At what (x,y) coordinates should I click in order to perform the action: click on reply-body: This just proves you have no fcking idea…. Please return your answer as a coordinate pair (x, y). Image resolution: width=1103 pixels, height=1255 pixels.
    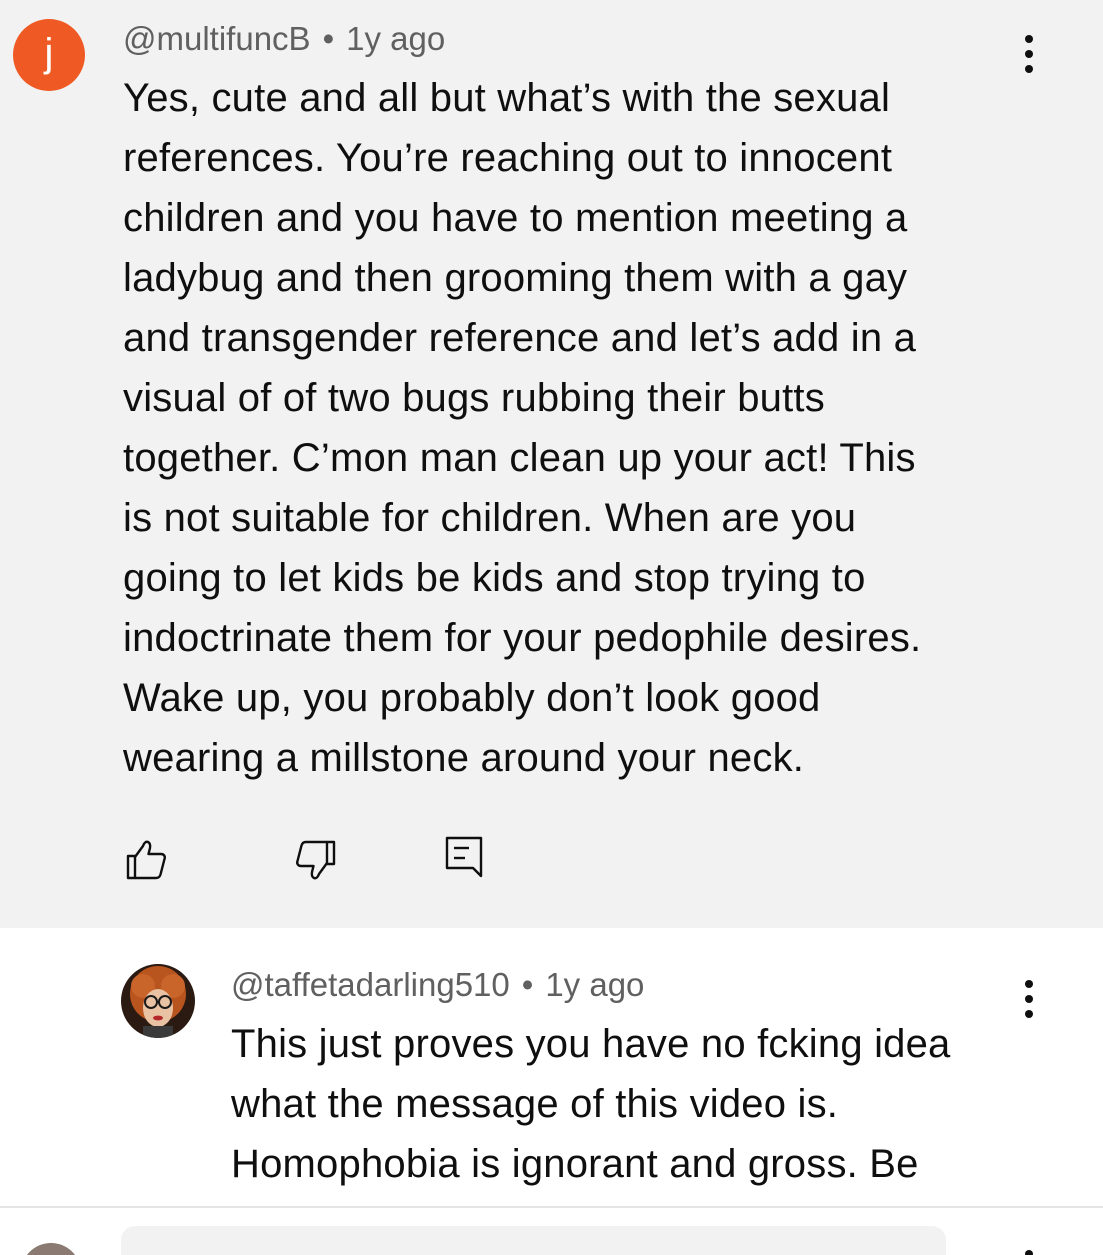
    Looking at the image, I should click on (591, 1104).